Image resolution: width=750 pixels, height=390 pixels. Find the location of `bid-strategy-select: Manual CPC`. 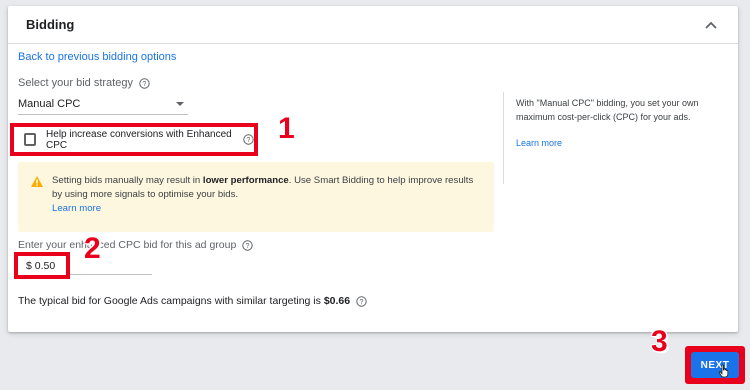

bid-strategy-select: Manual CPC is located at coordinates (103, 104).